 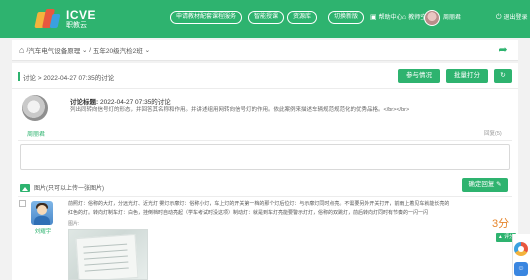 I want to click on breadcrumb-course: 汽车电气设备原理, so click(x=54, y=50).